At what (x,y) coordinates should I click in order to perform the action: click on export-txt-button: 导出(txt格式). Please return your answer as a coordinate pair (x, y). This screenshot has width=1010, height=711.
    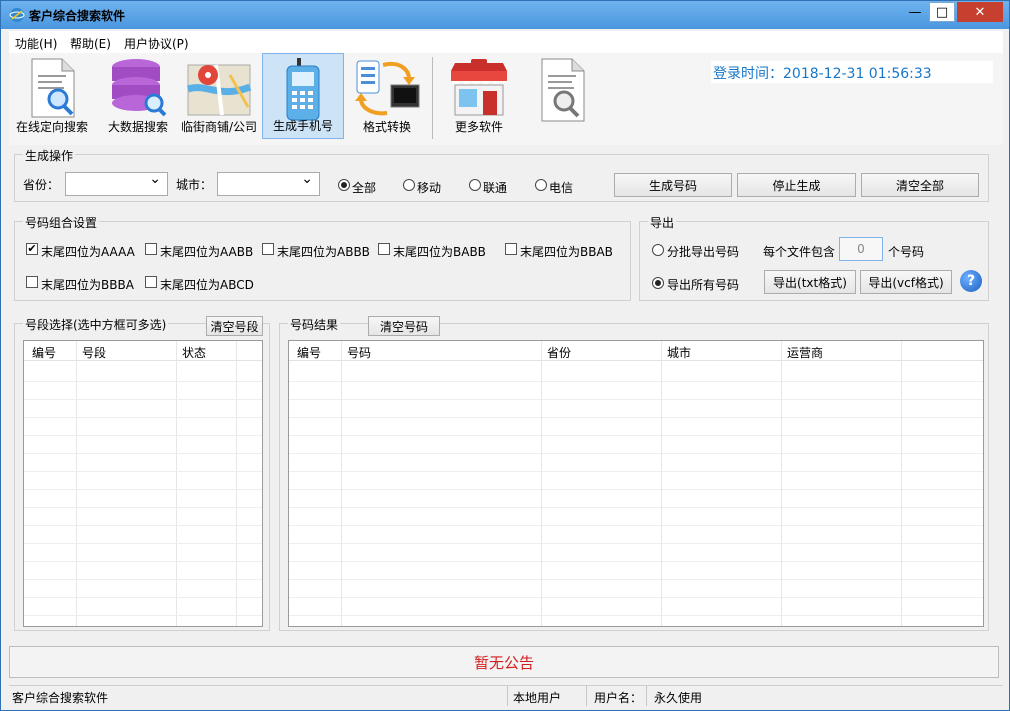
    Looking at the image, I should click on (810, 282).